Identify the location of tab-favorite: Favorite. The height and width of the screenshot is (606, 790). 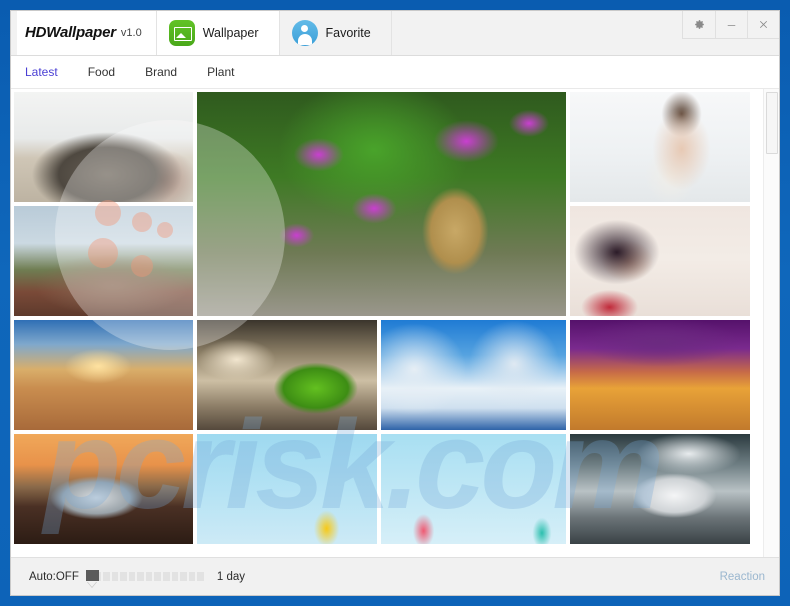
(335, 33).